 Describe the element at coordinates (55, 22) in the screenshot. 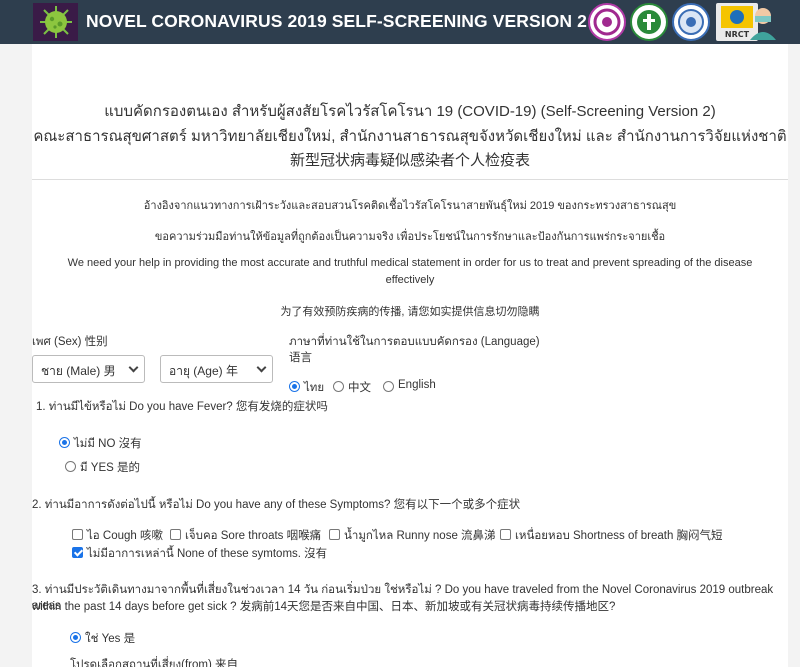

I see `virus-logo-icon` at that location.